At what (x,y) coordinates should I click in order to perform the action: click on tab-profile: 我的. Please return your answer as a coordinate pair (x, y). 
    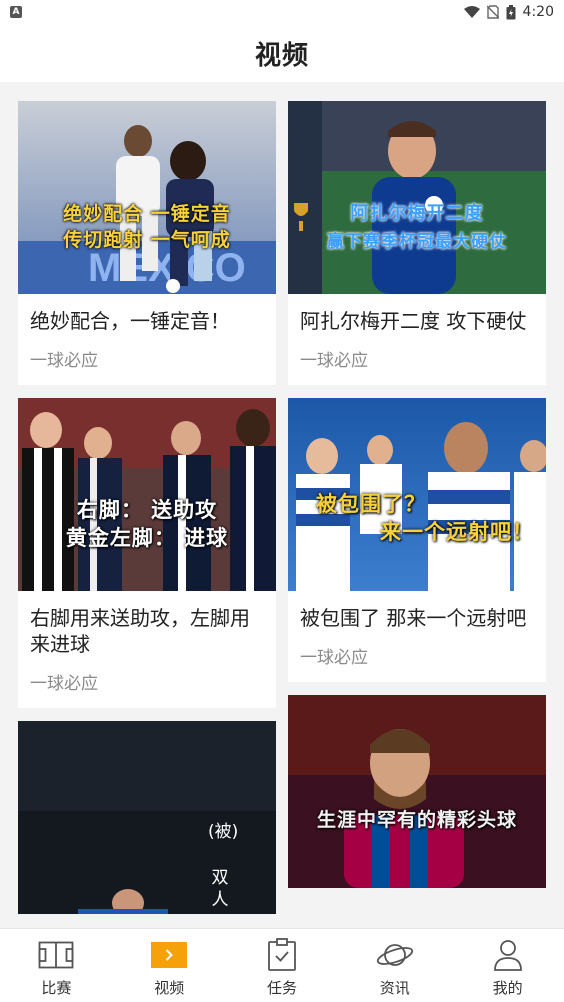
    Looking at the image, I should click on (507, 965).